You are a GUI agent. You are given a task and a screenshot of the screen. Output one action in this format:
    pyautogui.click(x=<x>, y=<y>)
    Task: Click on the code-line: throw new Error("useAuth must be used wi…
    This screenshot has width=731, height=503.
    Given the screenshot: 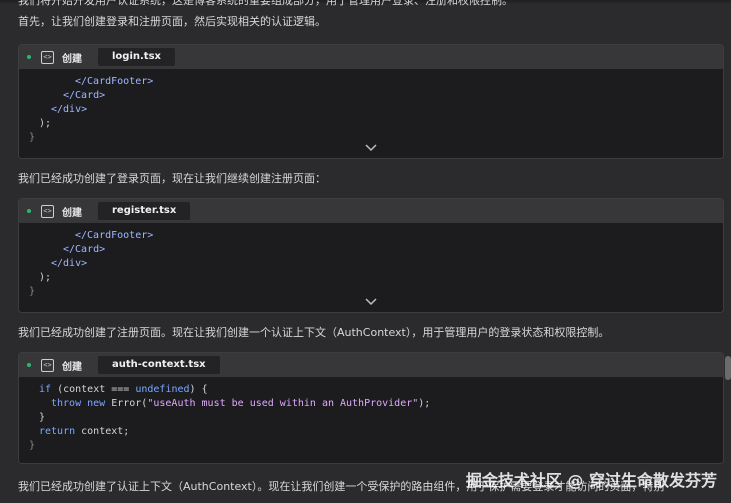 What is the action you would take?
    pyautogui.click(x=241, y=403)
    